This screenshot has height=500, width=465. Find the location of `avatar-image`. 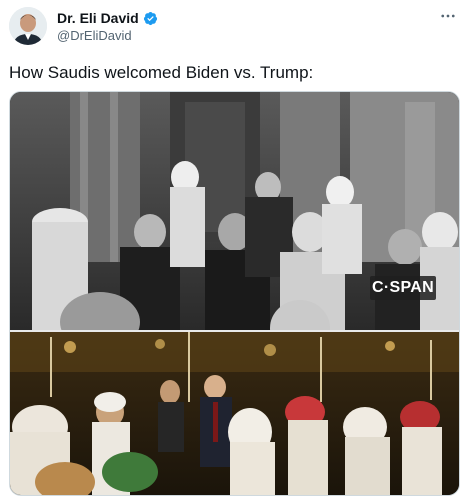

avatar-image is located at coordinates (28, 26).